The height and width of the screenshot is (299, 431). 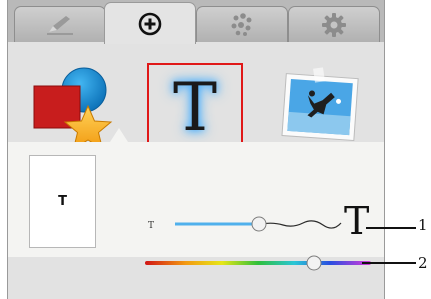 I want to click on tab-bar, so click(x=196, y=22).